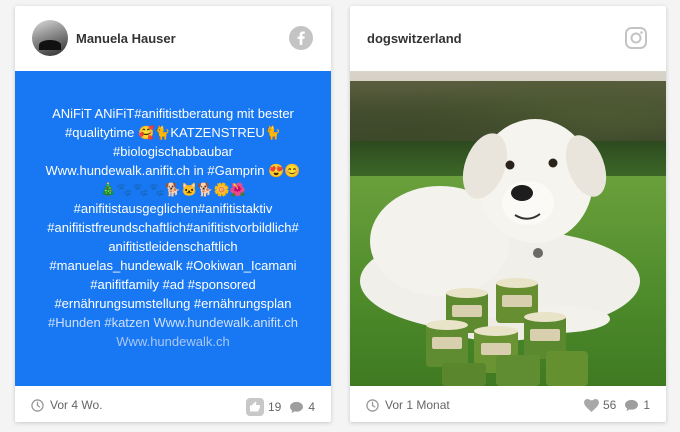 Image resolution: width=680 pixels, height=432 pixels. Describe the element at coordinates (173, 303) in the screenshot. I see `post-text-line: #ernährungsumstellung #ernährungsplan` at that location.